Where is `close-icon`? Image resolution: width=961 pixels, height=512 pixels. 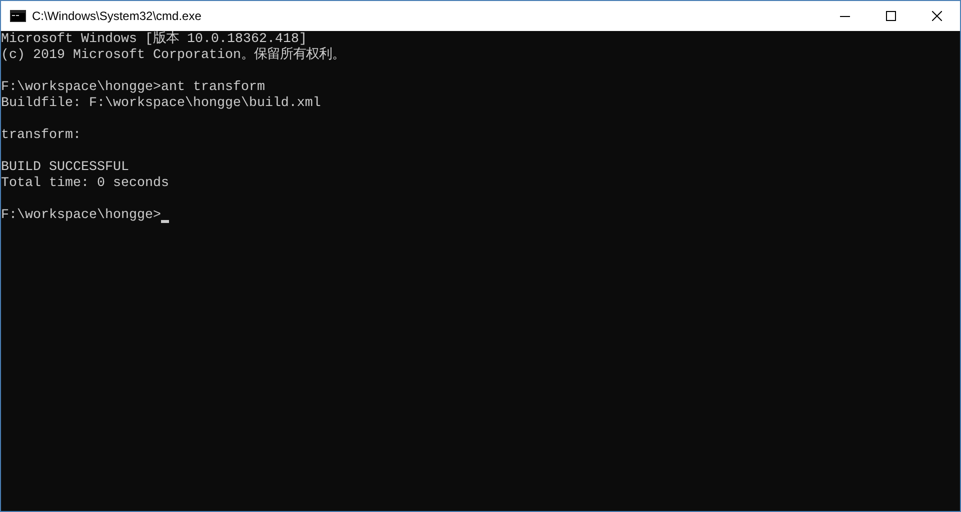 close-icon is located at coordinates (937, 16).